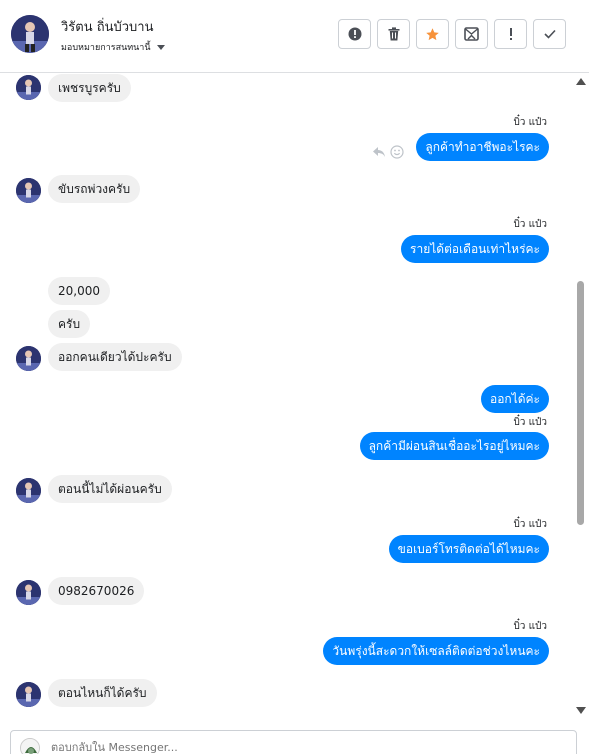 The height and width of the screenshot is (754, 589). I want to click on conversation-header: วิรัตน ถิ่นบัวบาน มอบหมายการสนทนานี้, so click(294, 36).